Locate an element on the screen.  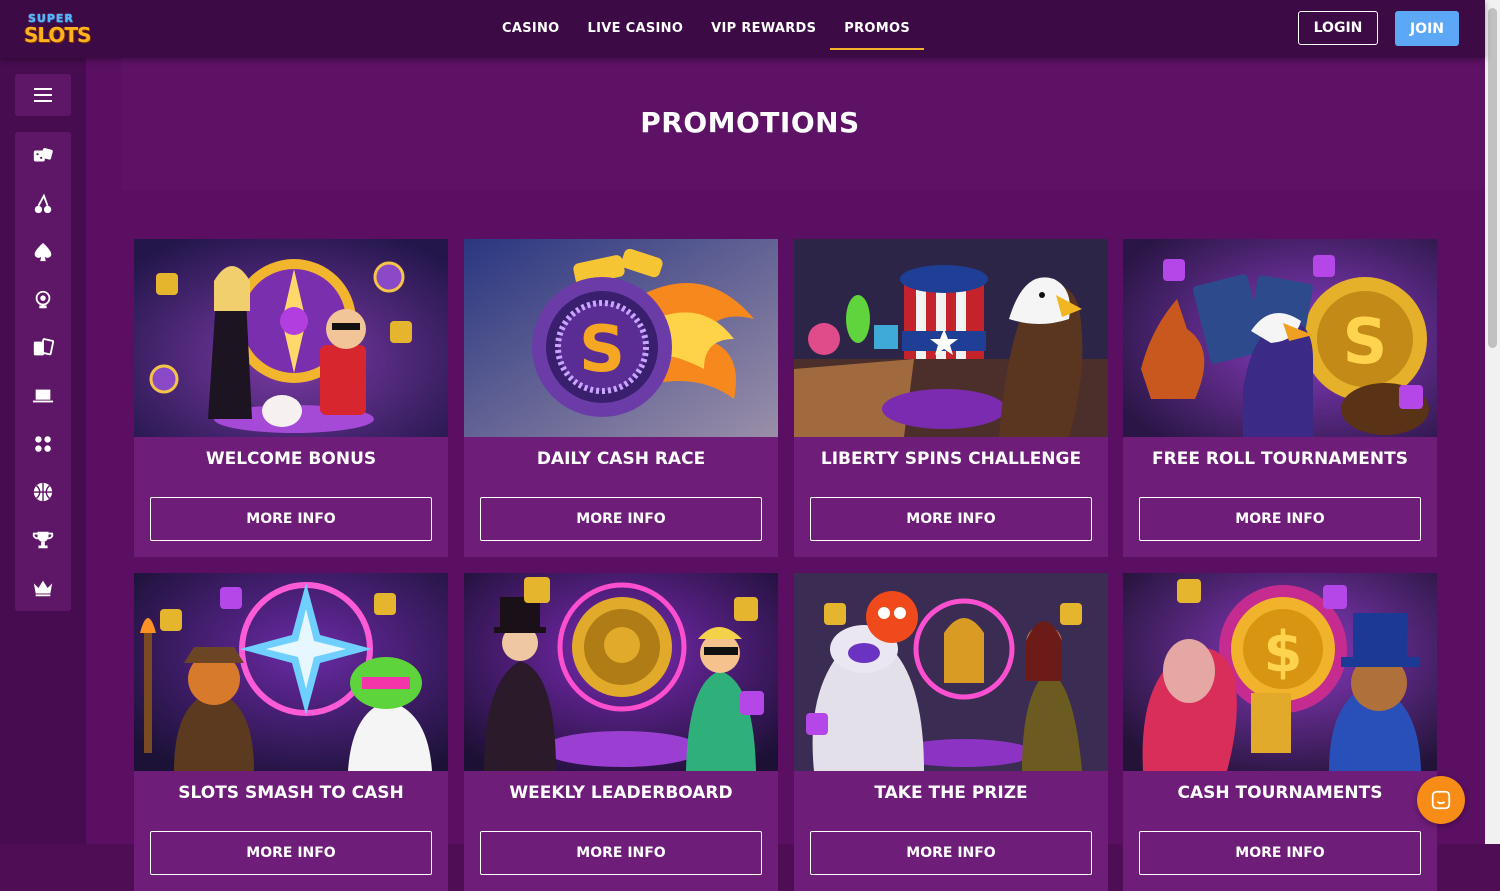
promo-image-daily-cash-race: S is located at coordinates (621, 338).